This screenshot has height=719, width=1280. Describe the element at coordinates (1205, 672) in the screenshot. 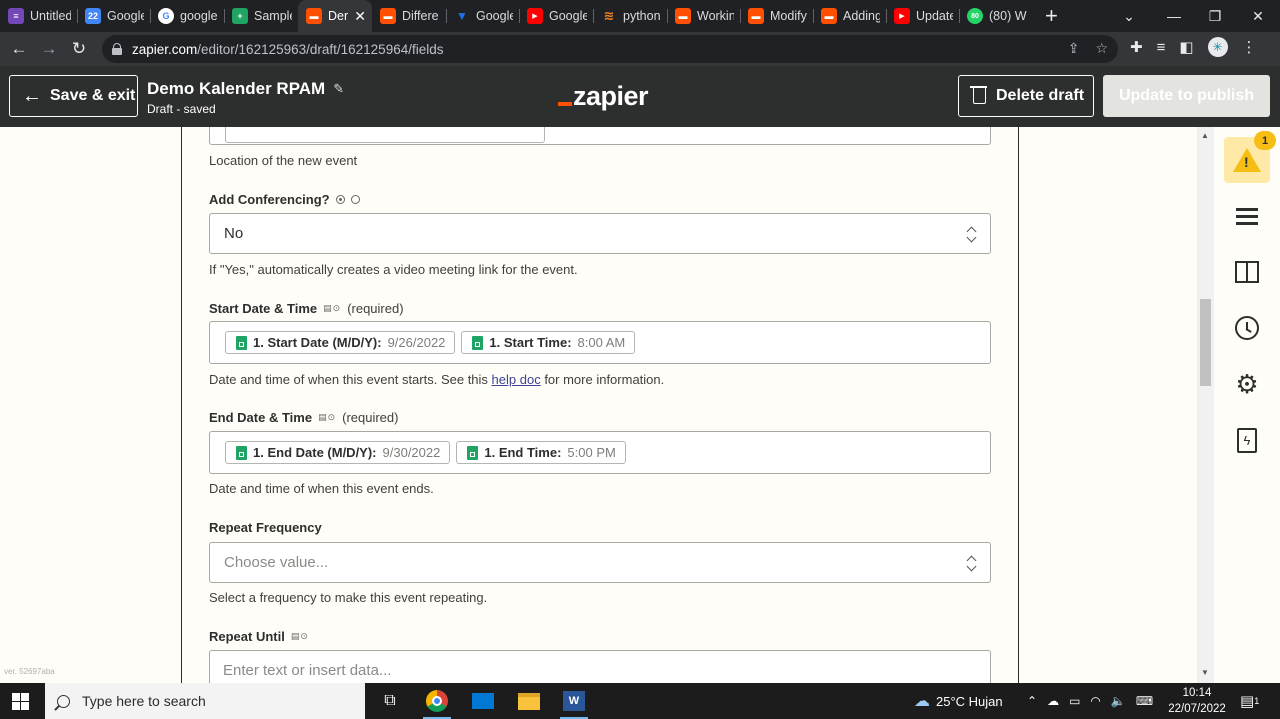

I see `scroll-down-arrow-icon: ▼` at that location.